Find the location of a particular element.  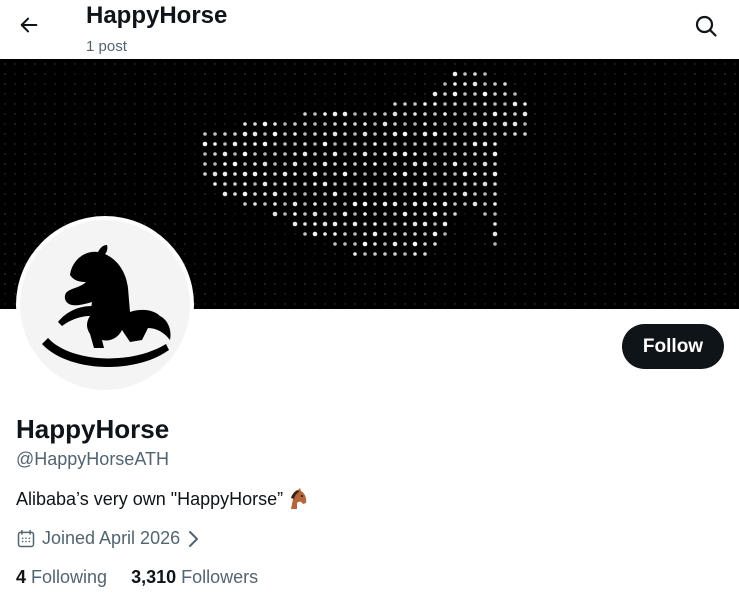

followers-label: Followers is located at coordinates (220, 577).